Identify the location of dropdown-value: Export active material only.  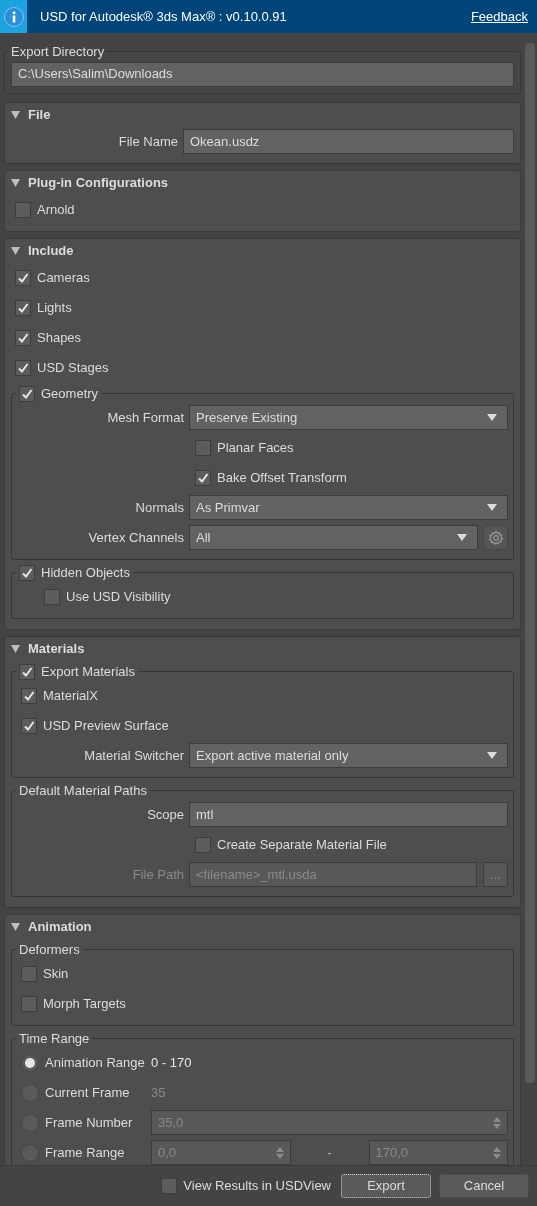
(272, 755).